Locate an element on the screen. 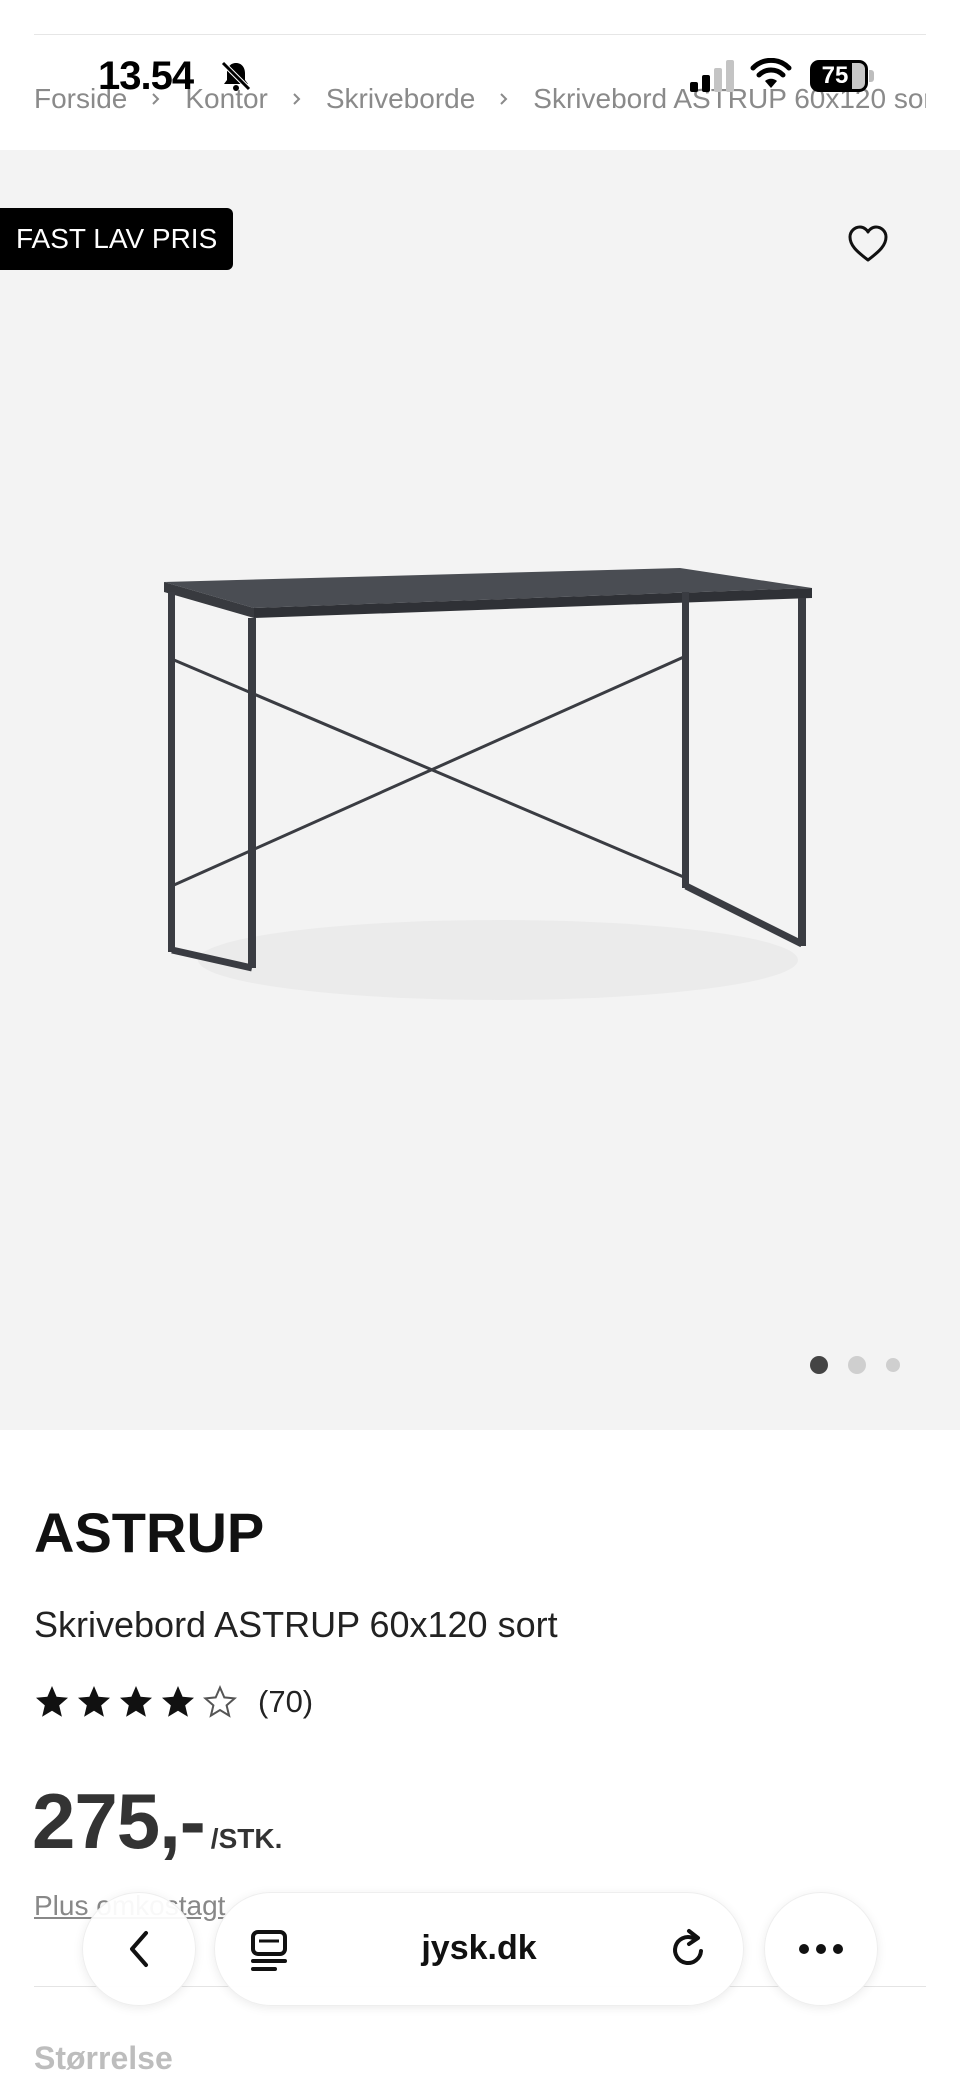  status-time: 13.54 is located at coordinates (146, 76).